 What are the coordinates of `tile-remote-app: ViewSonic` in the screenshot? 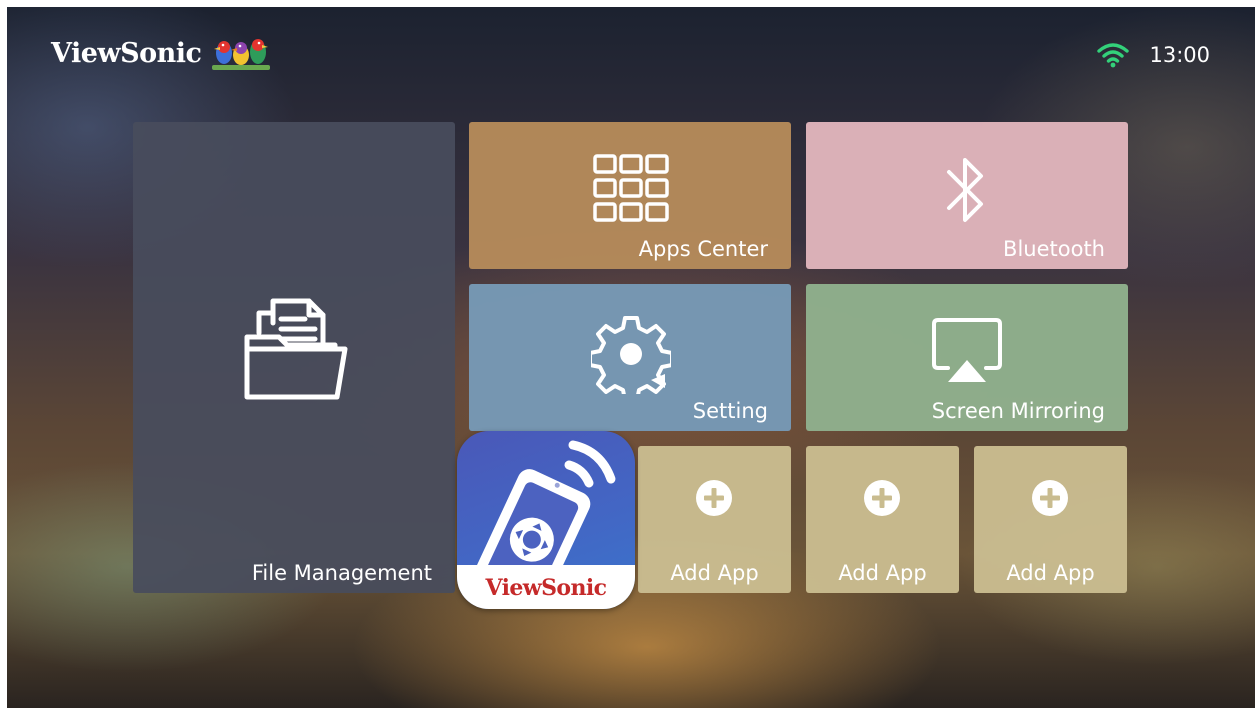 It's located at (546, 520).